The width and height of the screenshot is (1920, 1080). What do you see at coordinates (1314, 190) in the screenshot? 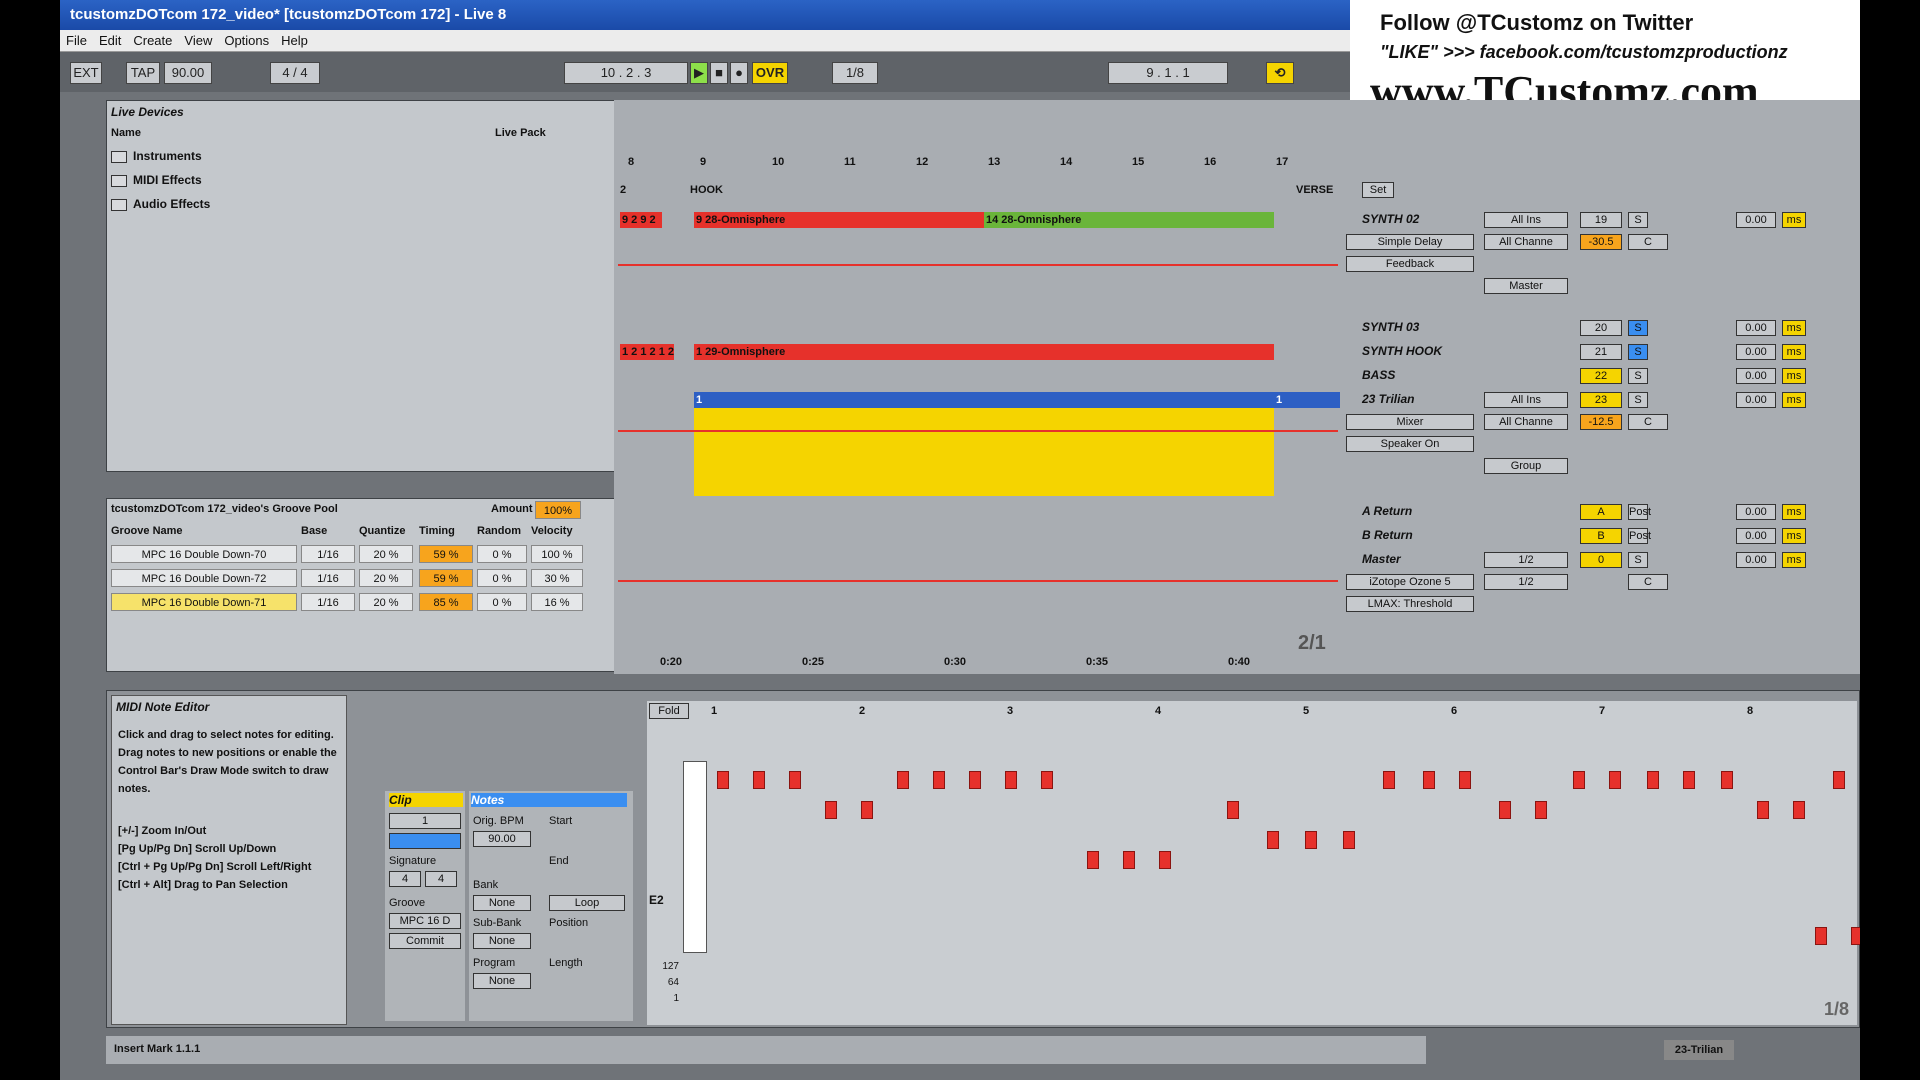
I see `locator-verse: VERSE` at bounding box center [1314, 190].